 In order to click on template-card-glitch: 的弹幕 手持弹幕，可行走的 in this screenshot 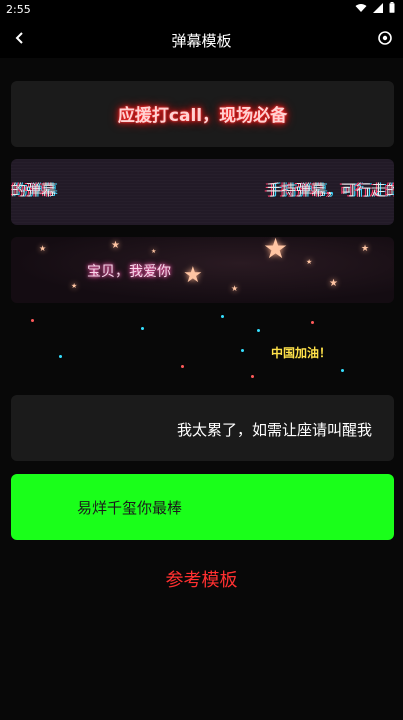, I will do `click(202, 192)`.